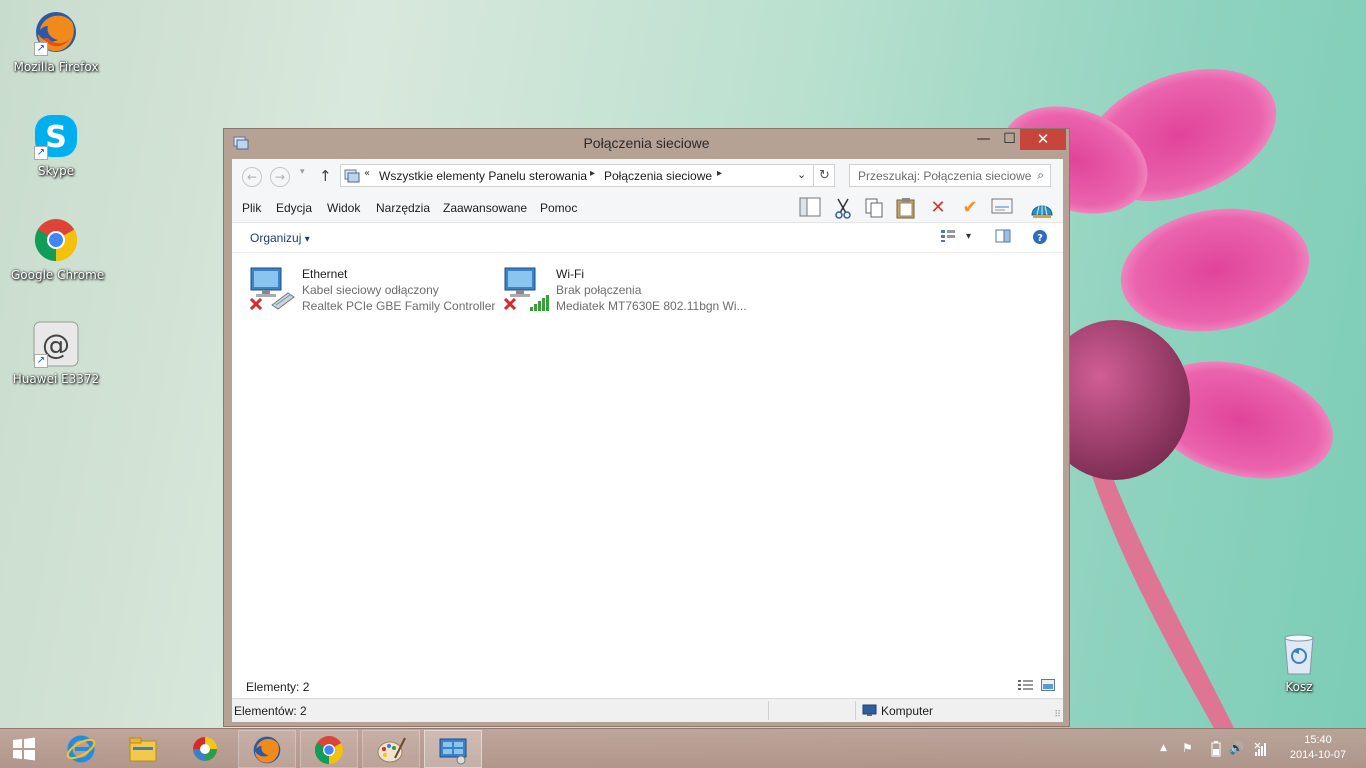 The height and width of the screenshot is (768, 1366). What do you see at coordinates (343, 208) in the screenshot?
I see `menu-view: Widok` at bounding box center [343, 208].